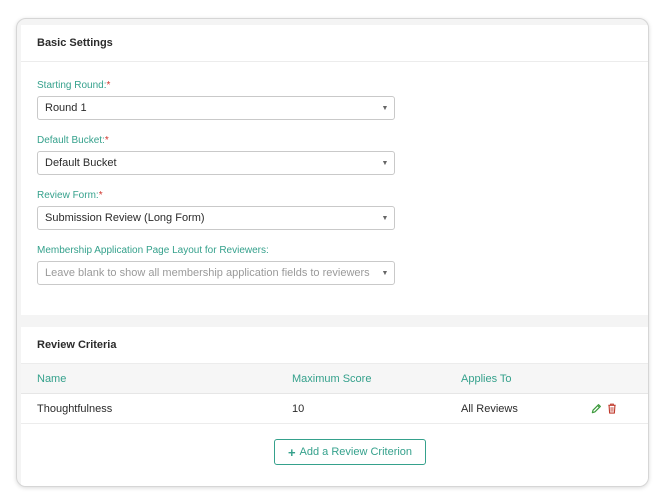 The height and width of the screenshot is (499, 667). I want to click on starting-round-label-text: Starting Round:, so click(72, 85).